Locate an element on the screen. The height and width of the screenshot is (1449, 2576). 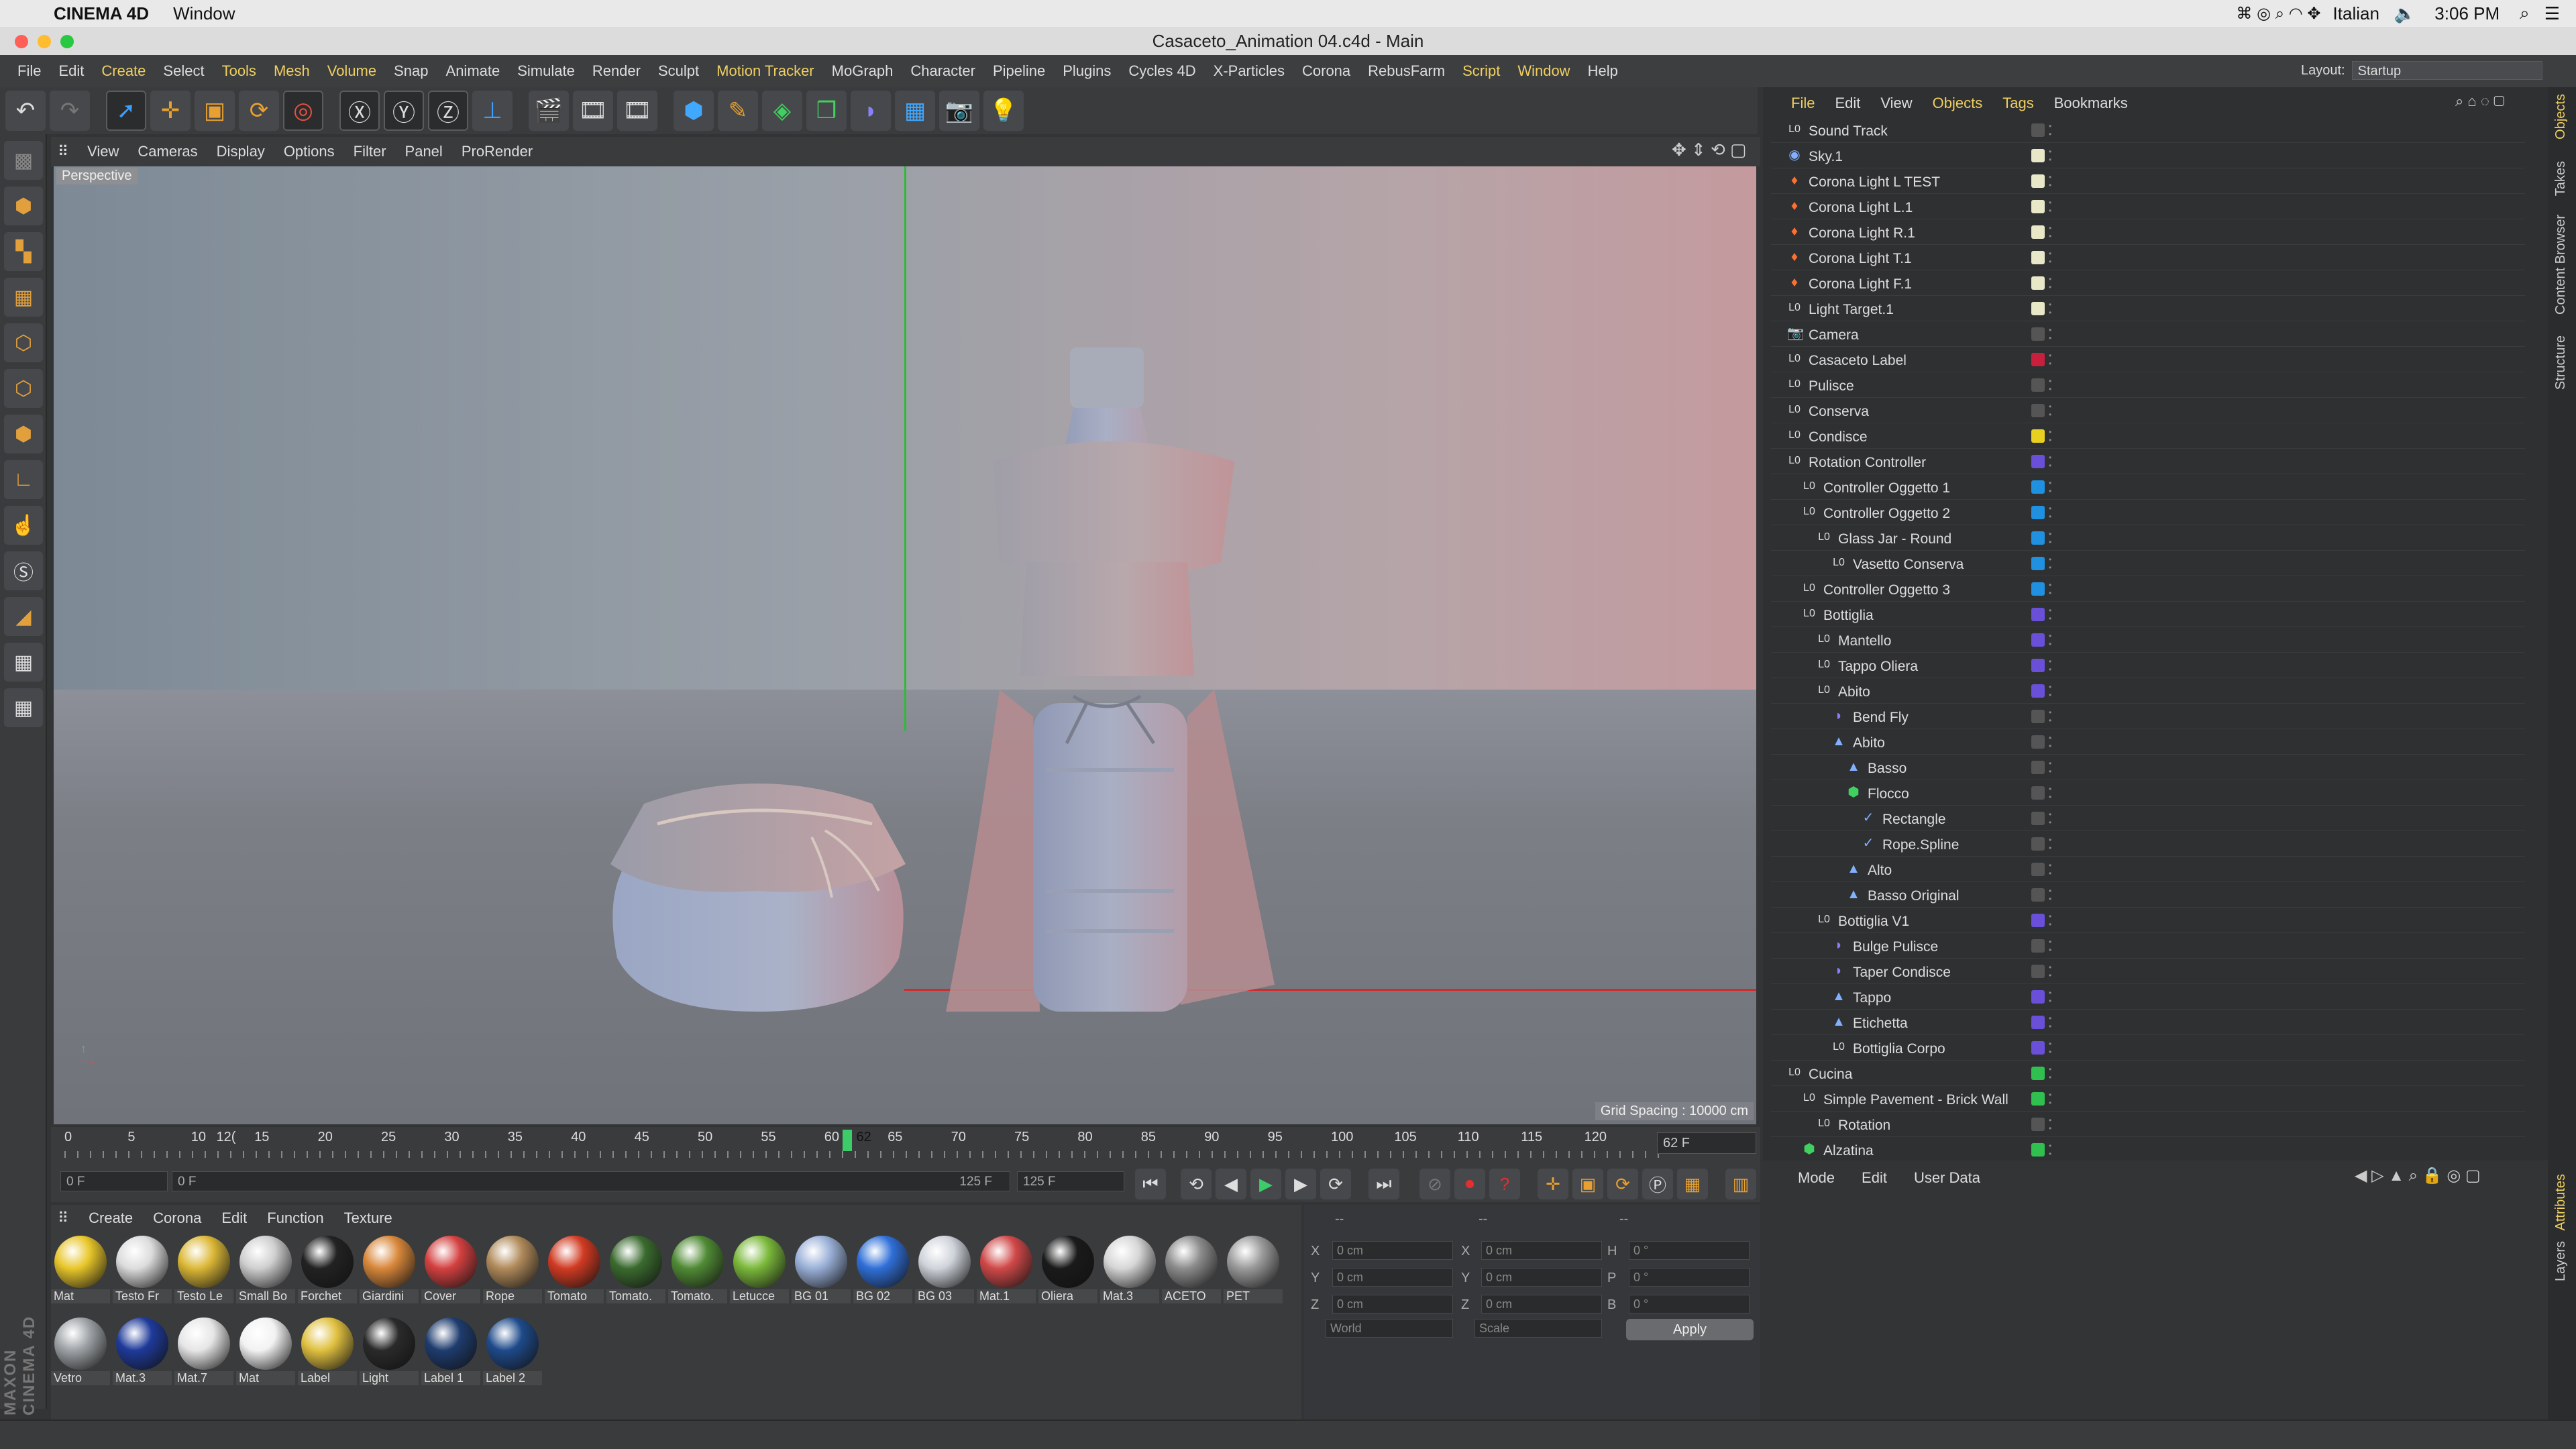
menu-motion-tracker: Motion Tracker is located at coordinates (765, 71).